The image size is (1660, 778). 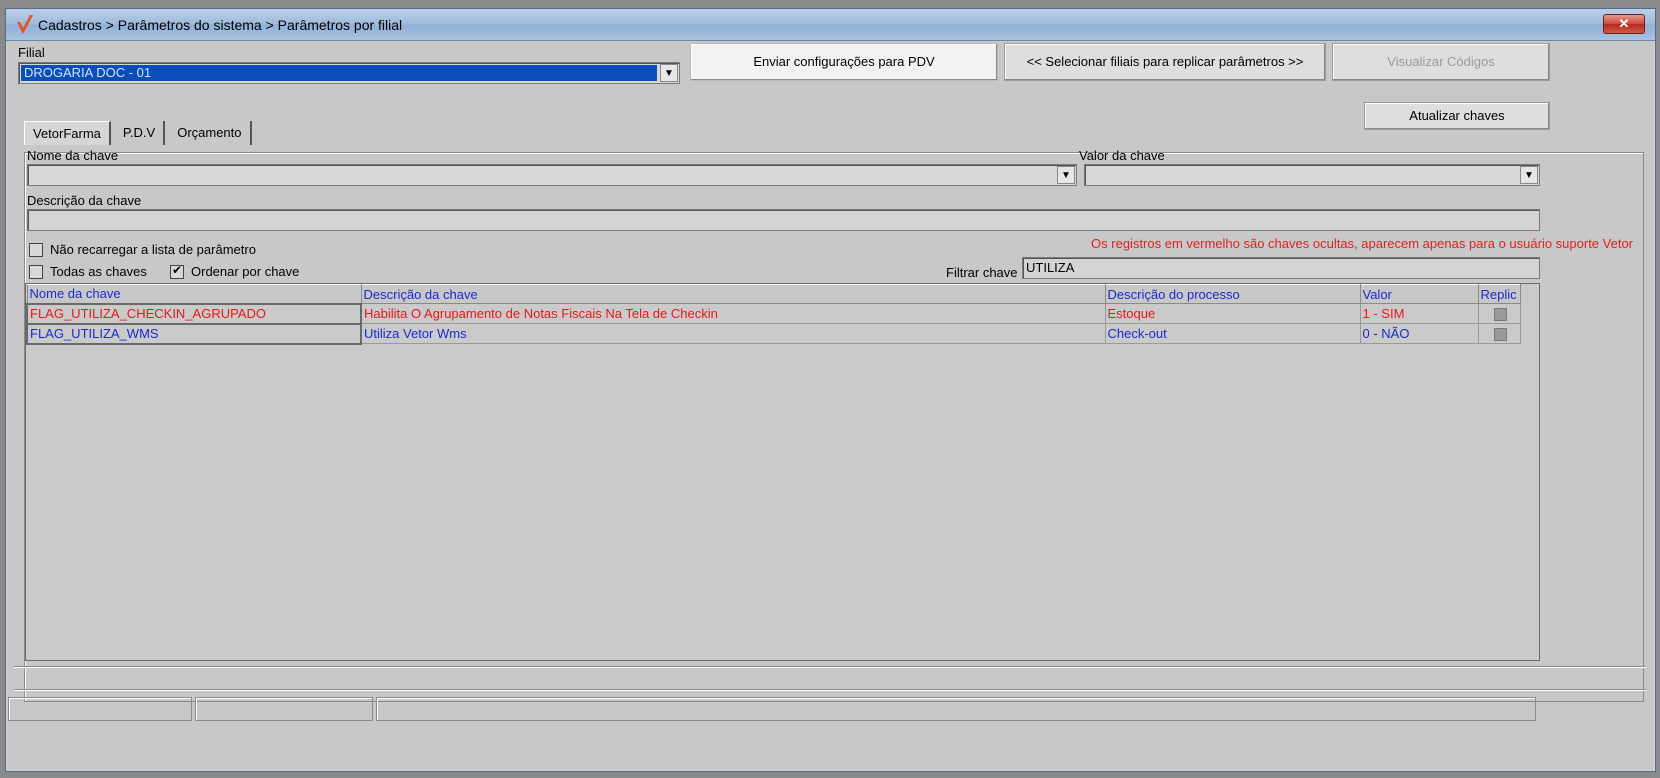 I want to click on cell-key-description: Utiliza Vetor Wms, so click(x=733, y=333).